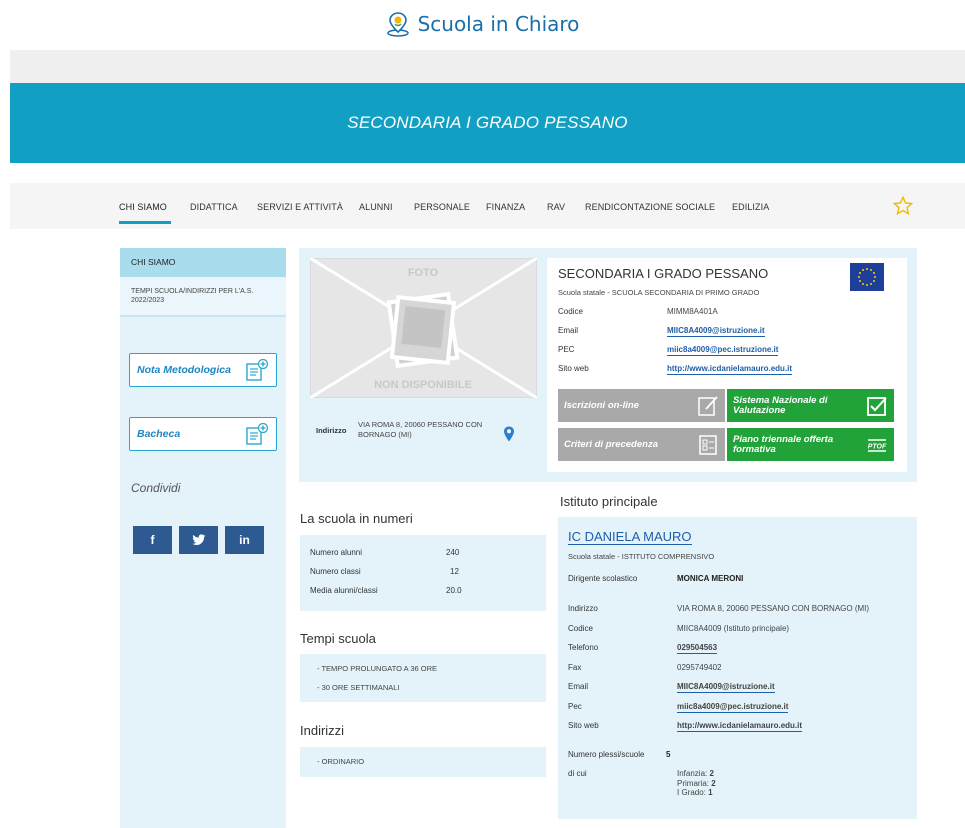 The height and width of the screenshot is (828, 965). Describe the element at coordinates (575, 706) in the screenshot. I see `field-label: Pec` at that location.